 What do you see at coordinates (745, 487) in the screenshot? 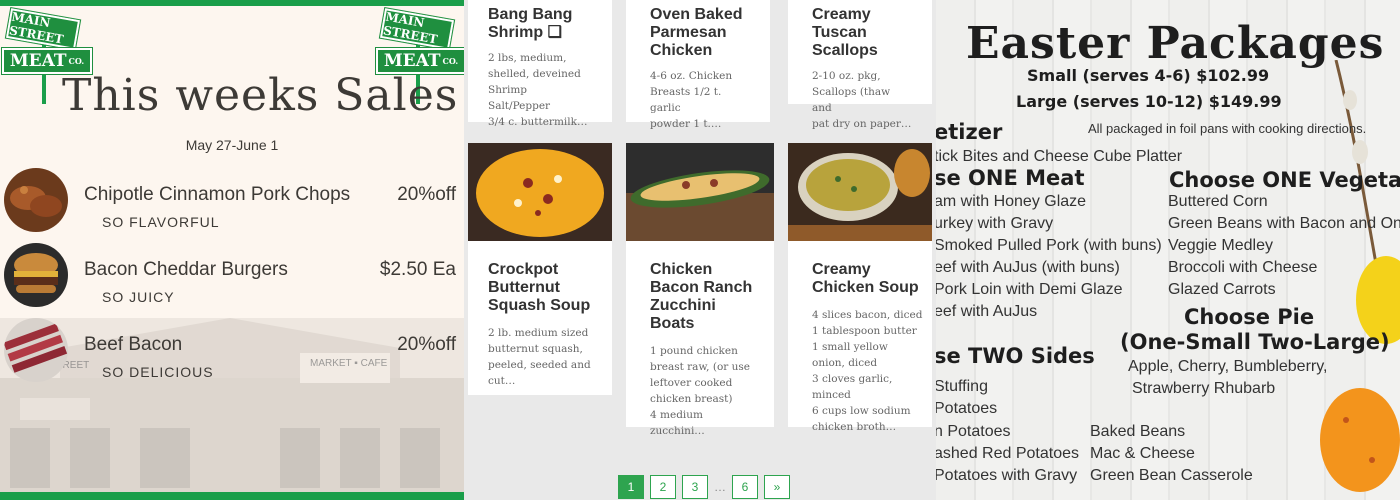
I see `page-link: 6` at bounding box center [745, 487].